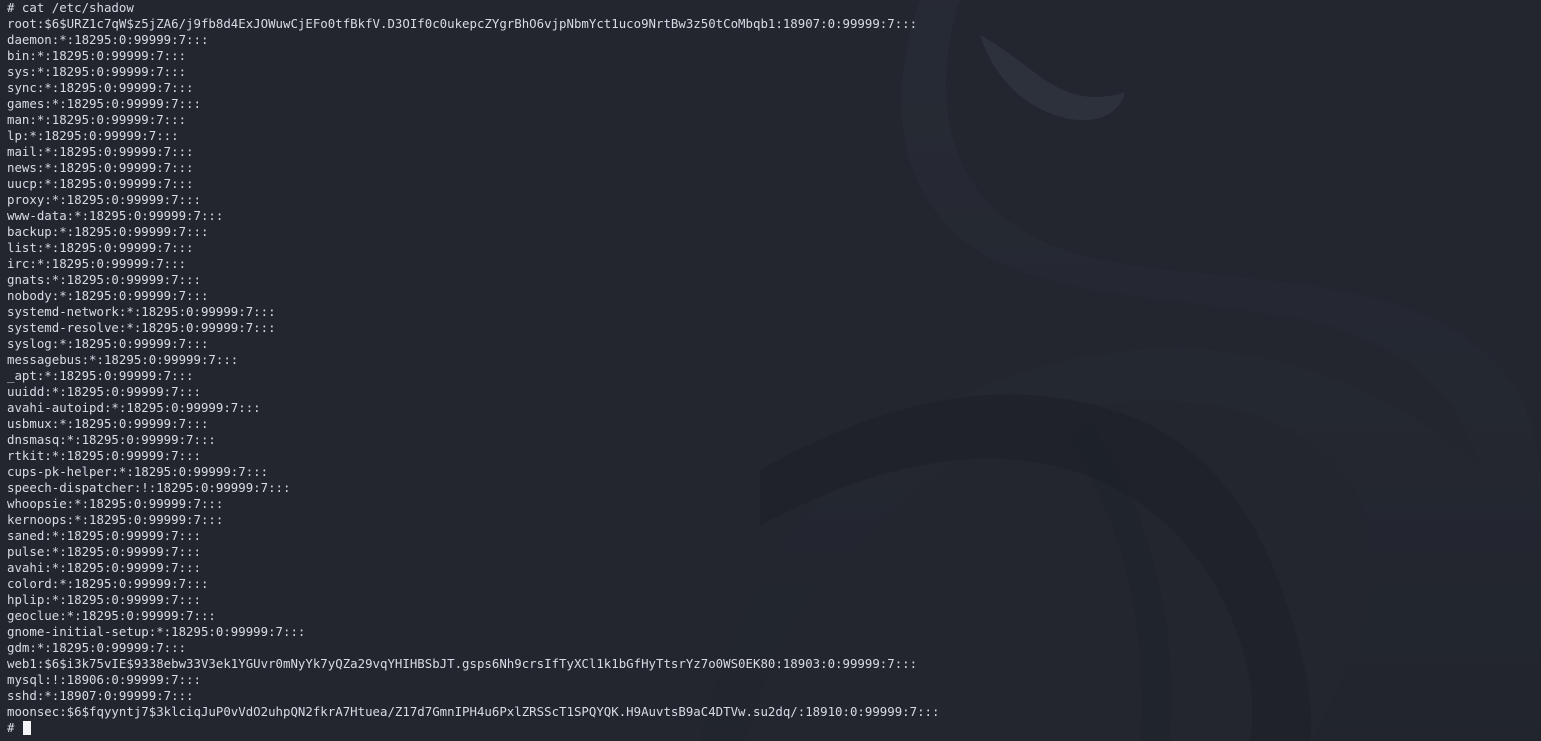 The height and width of the screenshot is (741, 1541). I want to click on shadow-line: daemon:*:18295:0:99999:7:::, so click(108, 39).